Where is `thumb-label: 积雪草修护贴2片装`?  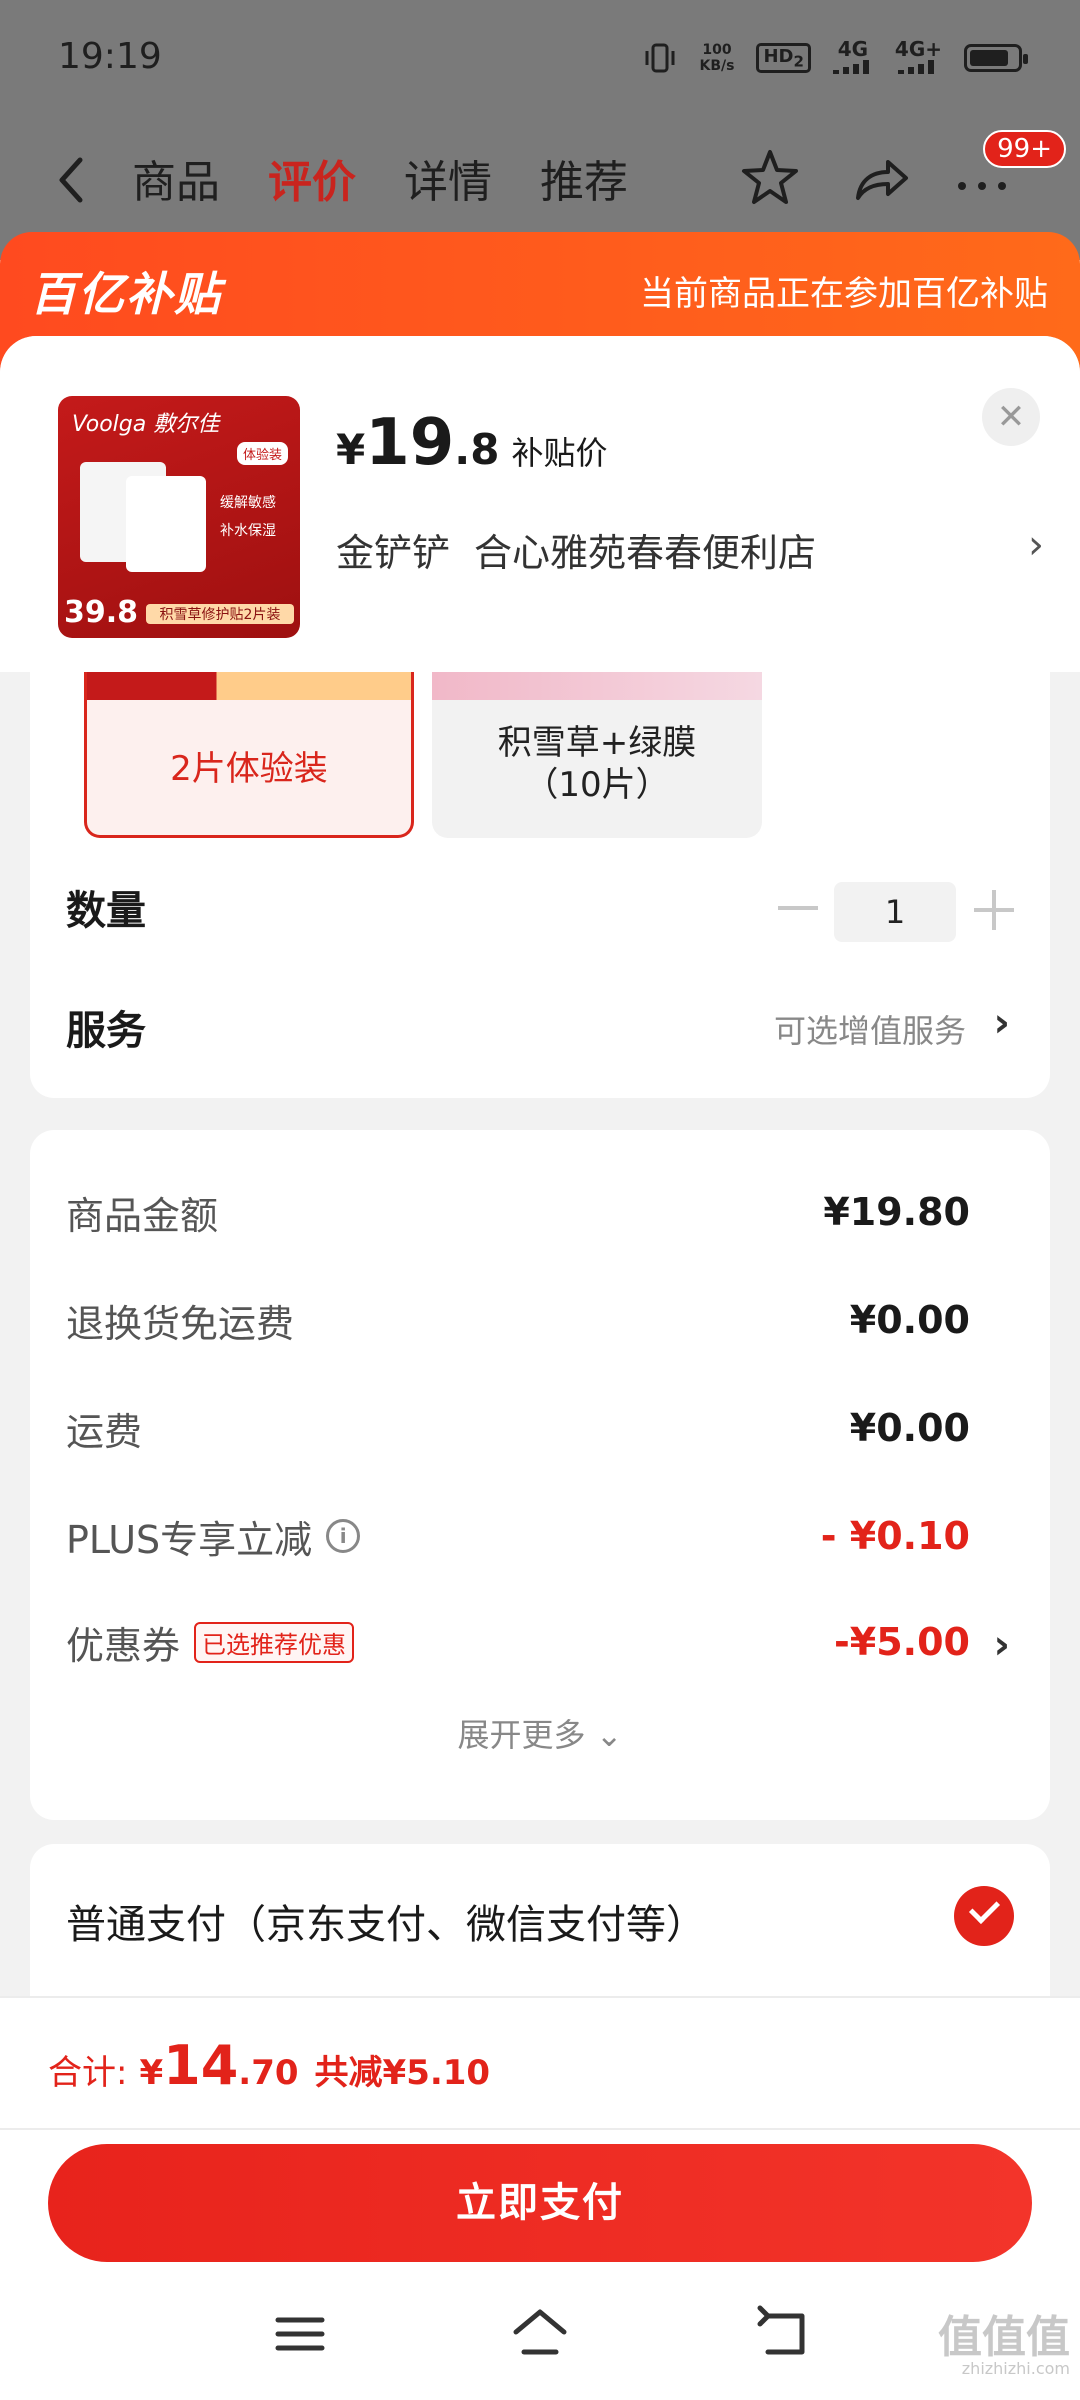
thumb-label: 积雪草修护贴2片装 is located at coordinates (220, 614).